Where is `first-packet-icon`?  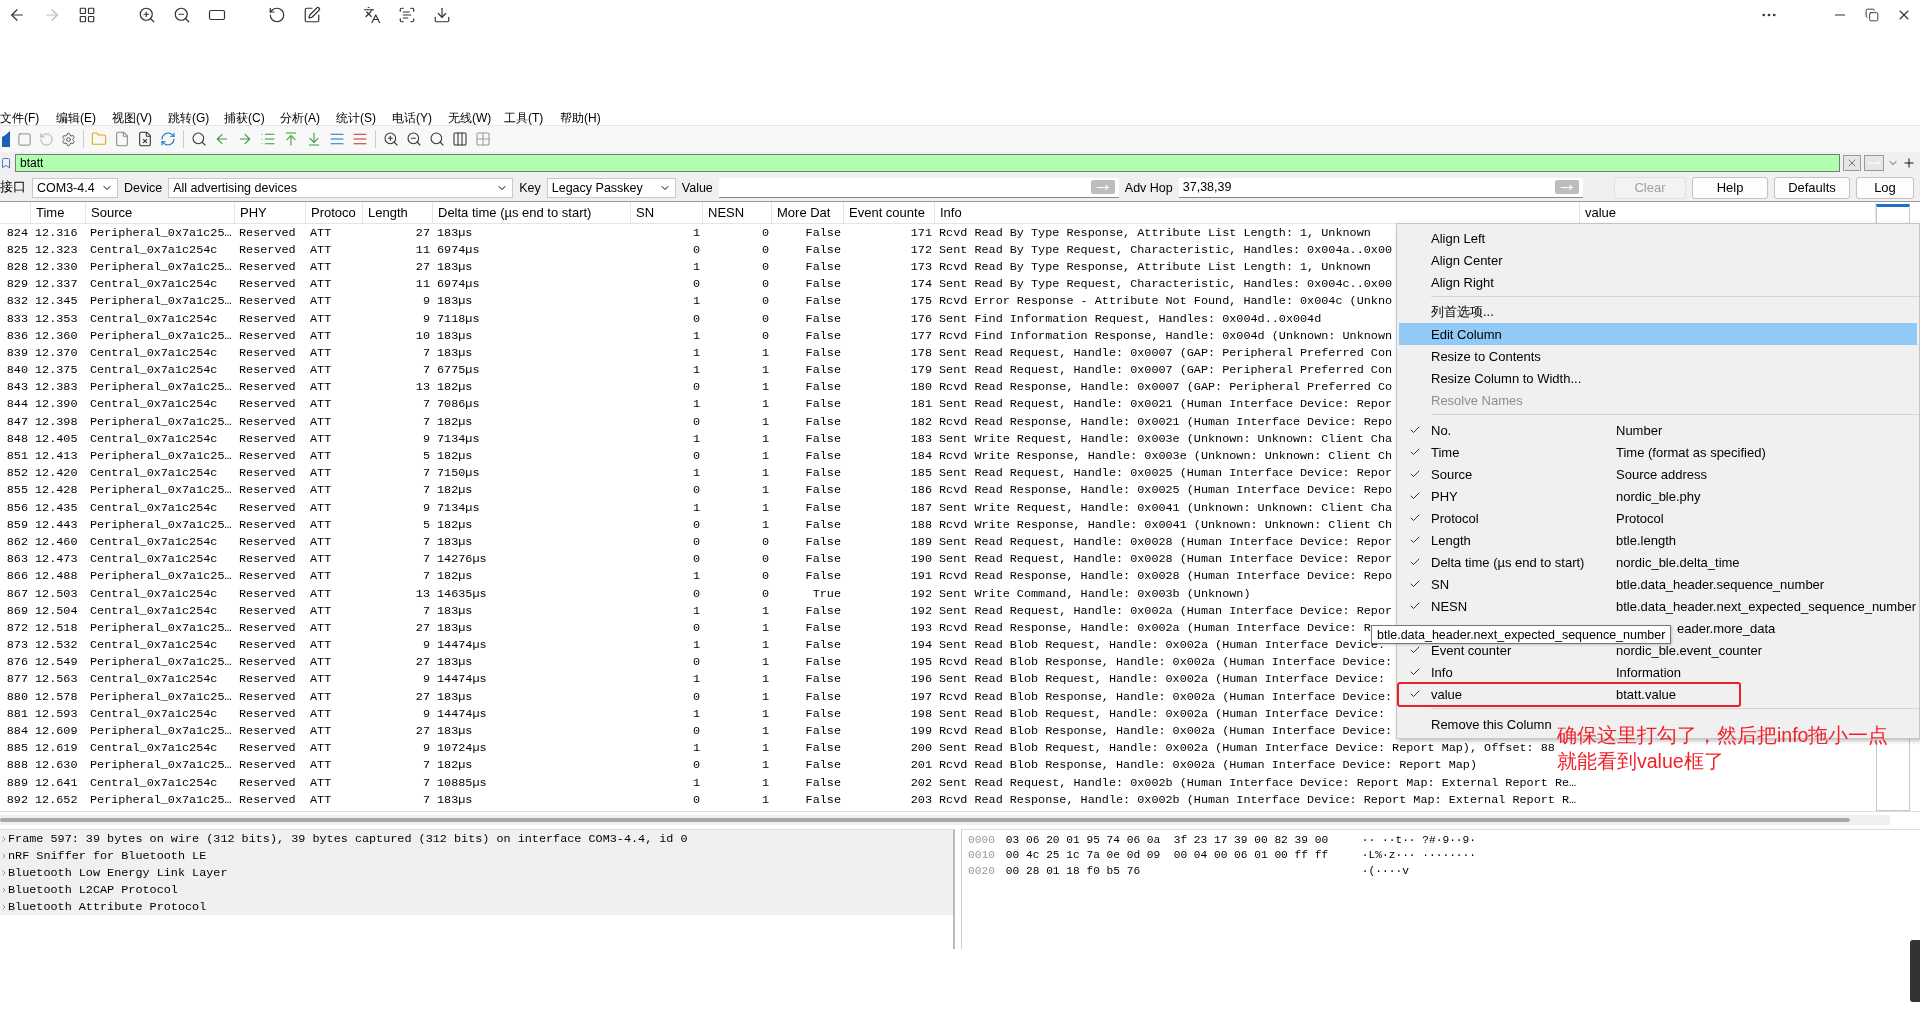 first-packet-icon is located at coordinates (291, 139).